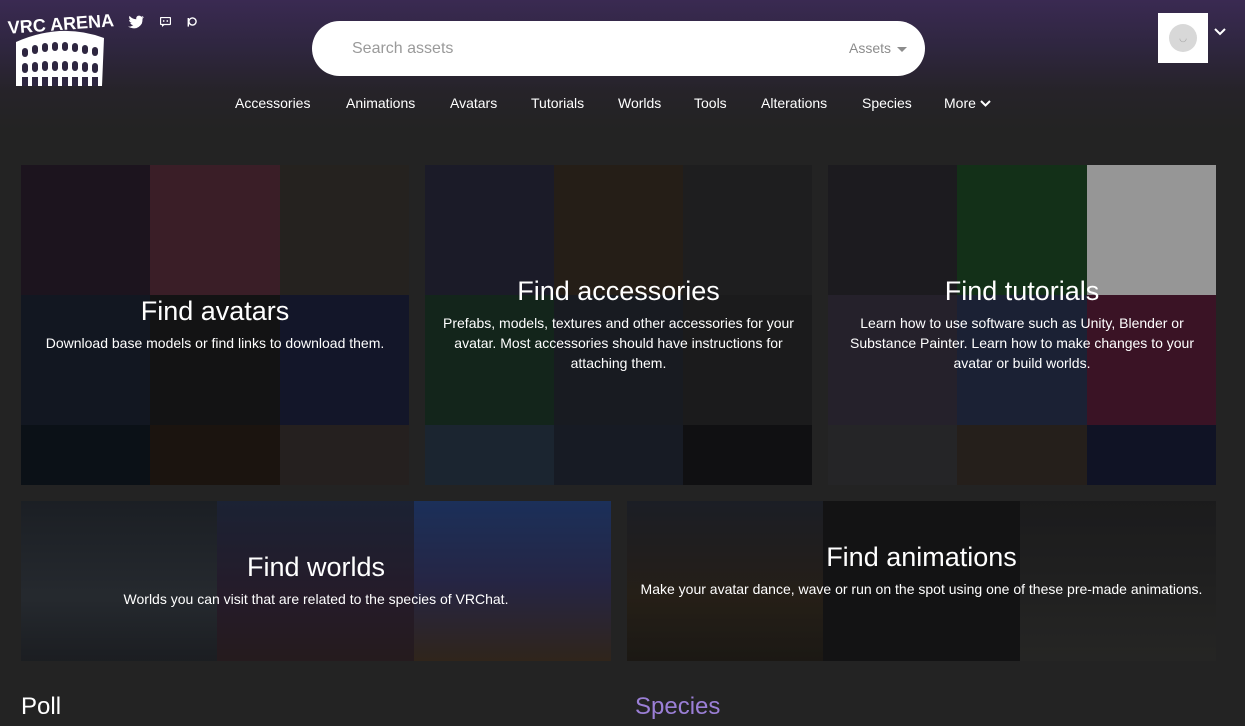  I want to click on user-avatar-button: ◡, so click(1183, 38).